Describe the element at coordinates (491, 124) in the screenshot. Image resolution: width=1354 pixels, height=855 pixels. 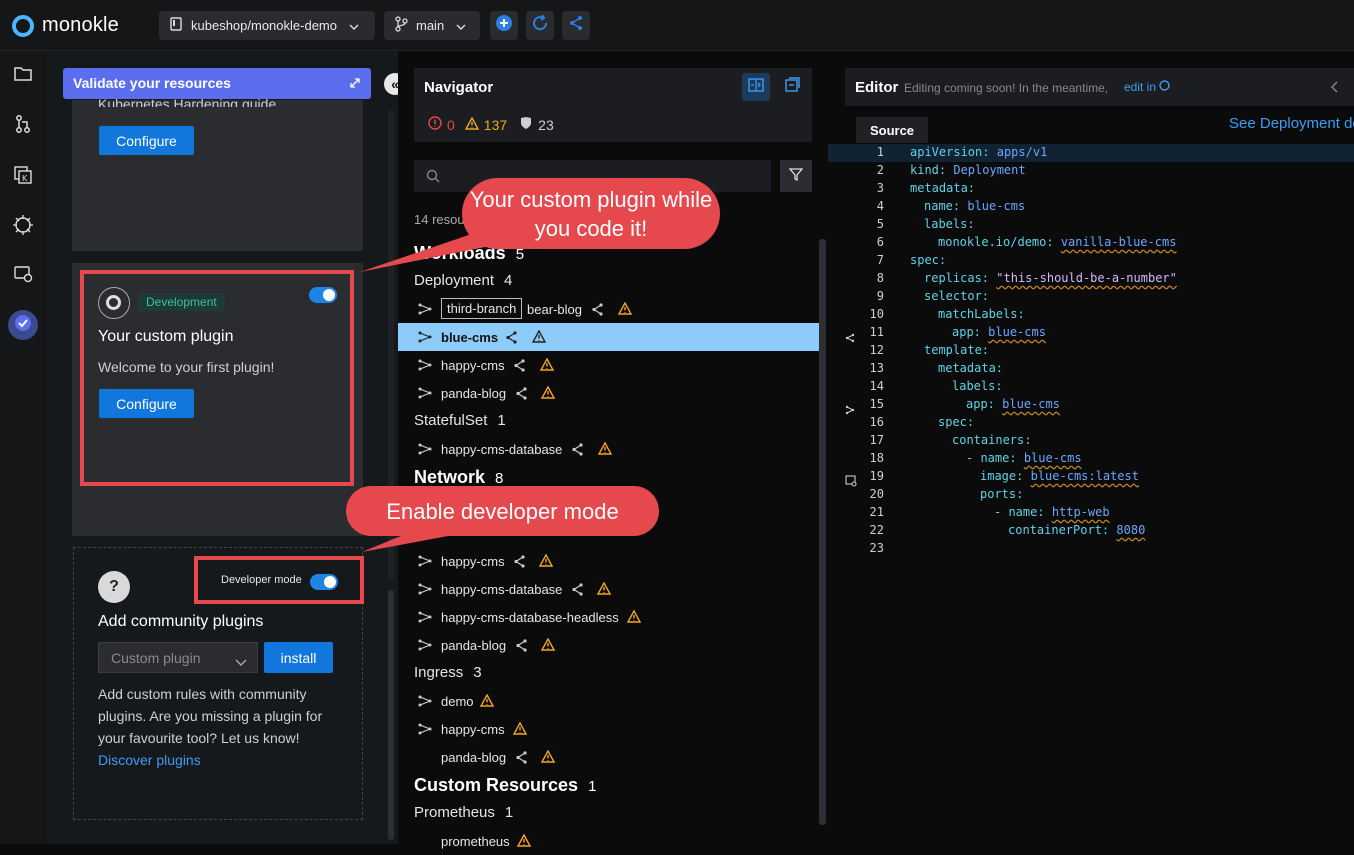
I see `problem-stats: 0 137 23` at that location.